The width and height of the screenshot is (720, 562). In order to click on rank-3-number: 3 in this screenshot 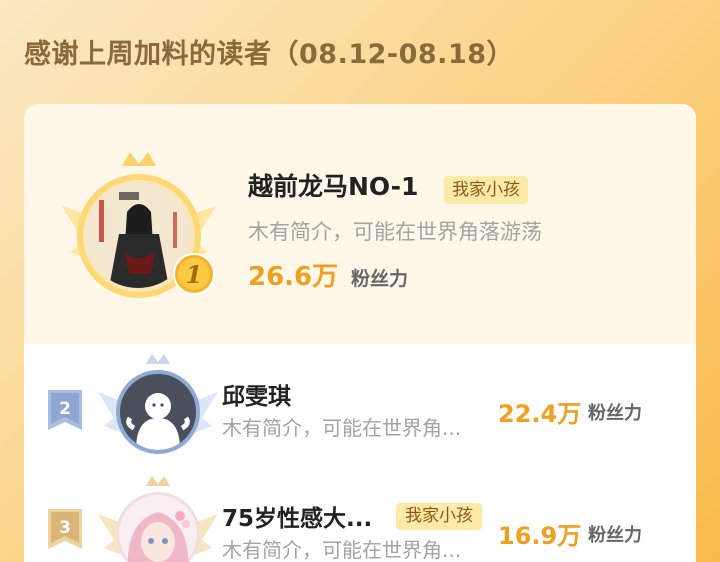, I will do `click(65, 528)`.